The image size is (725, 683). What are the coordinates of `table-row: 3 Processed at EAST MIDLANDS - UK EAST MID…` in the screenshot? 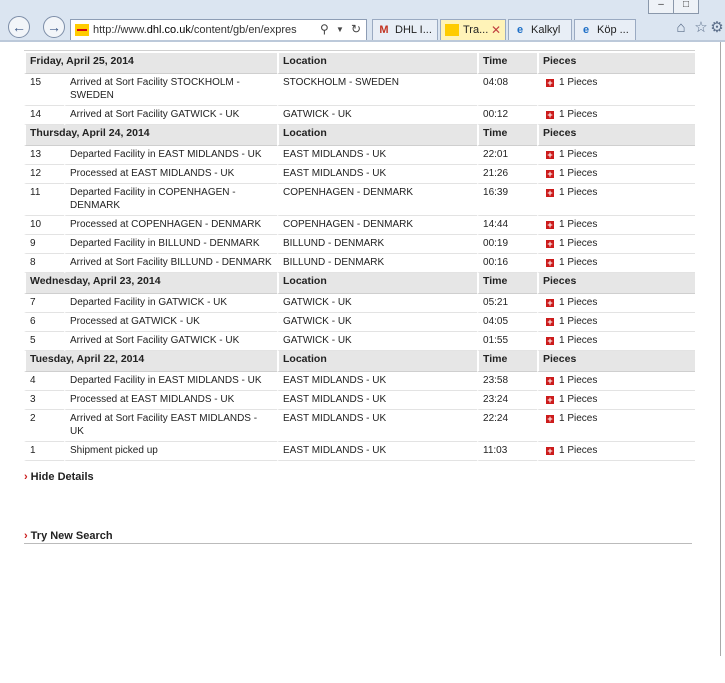 It's located at (360, 400).